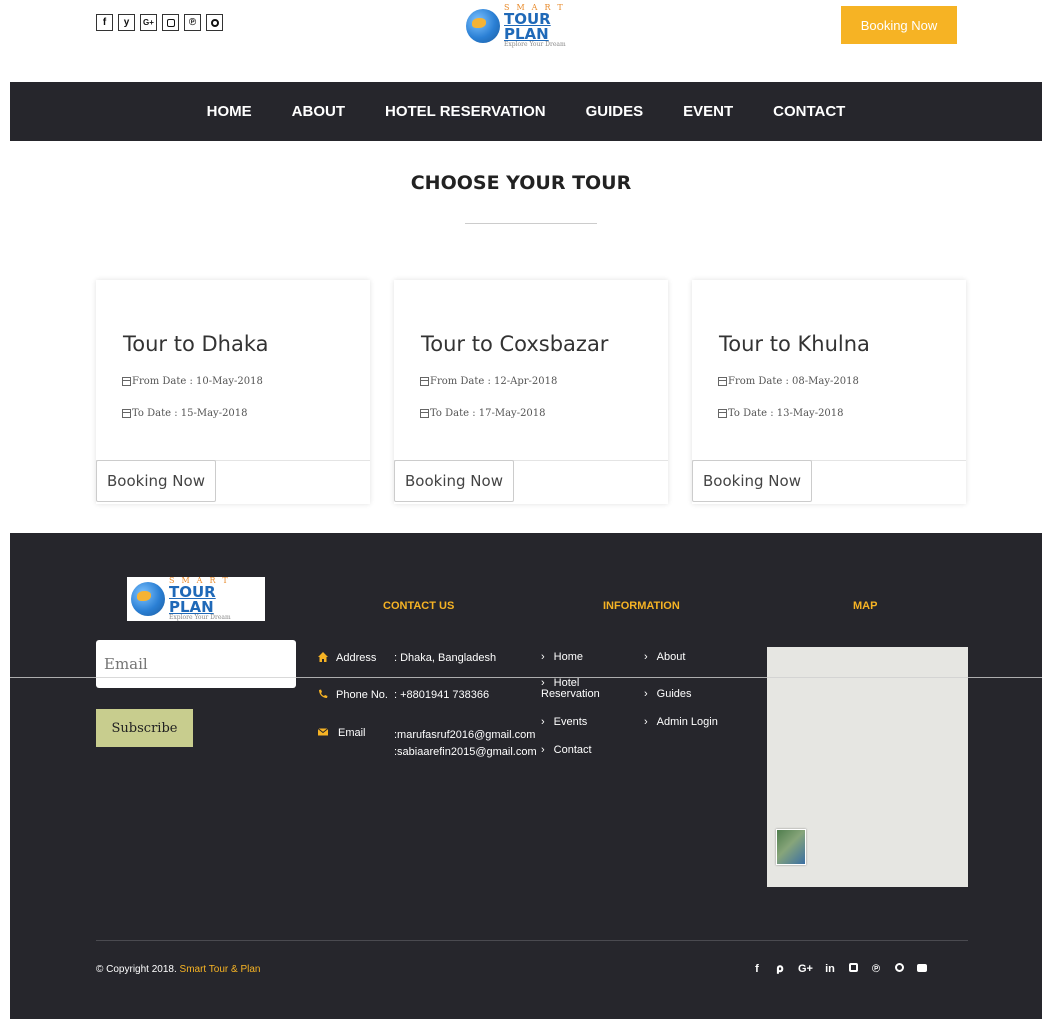 Image resolution: width=1042 pixels, height=1019 pixels. I want to click on phone-label: Phone No., so click(362, 695).